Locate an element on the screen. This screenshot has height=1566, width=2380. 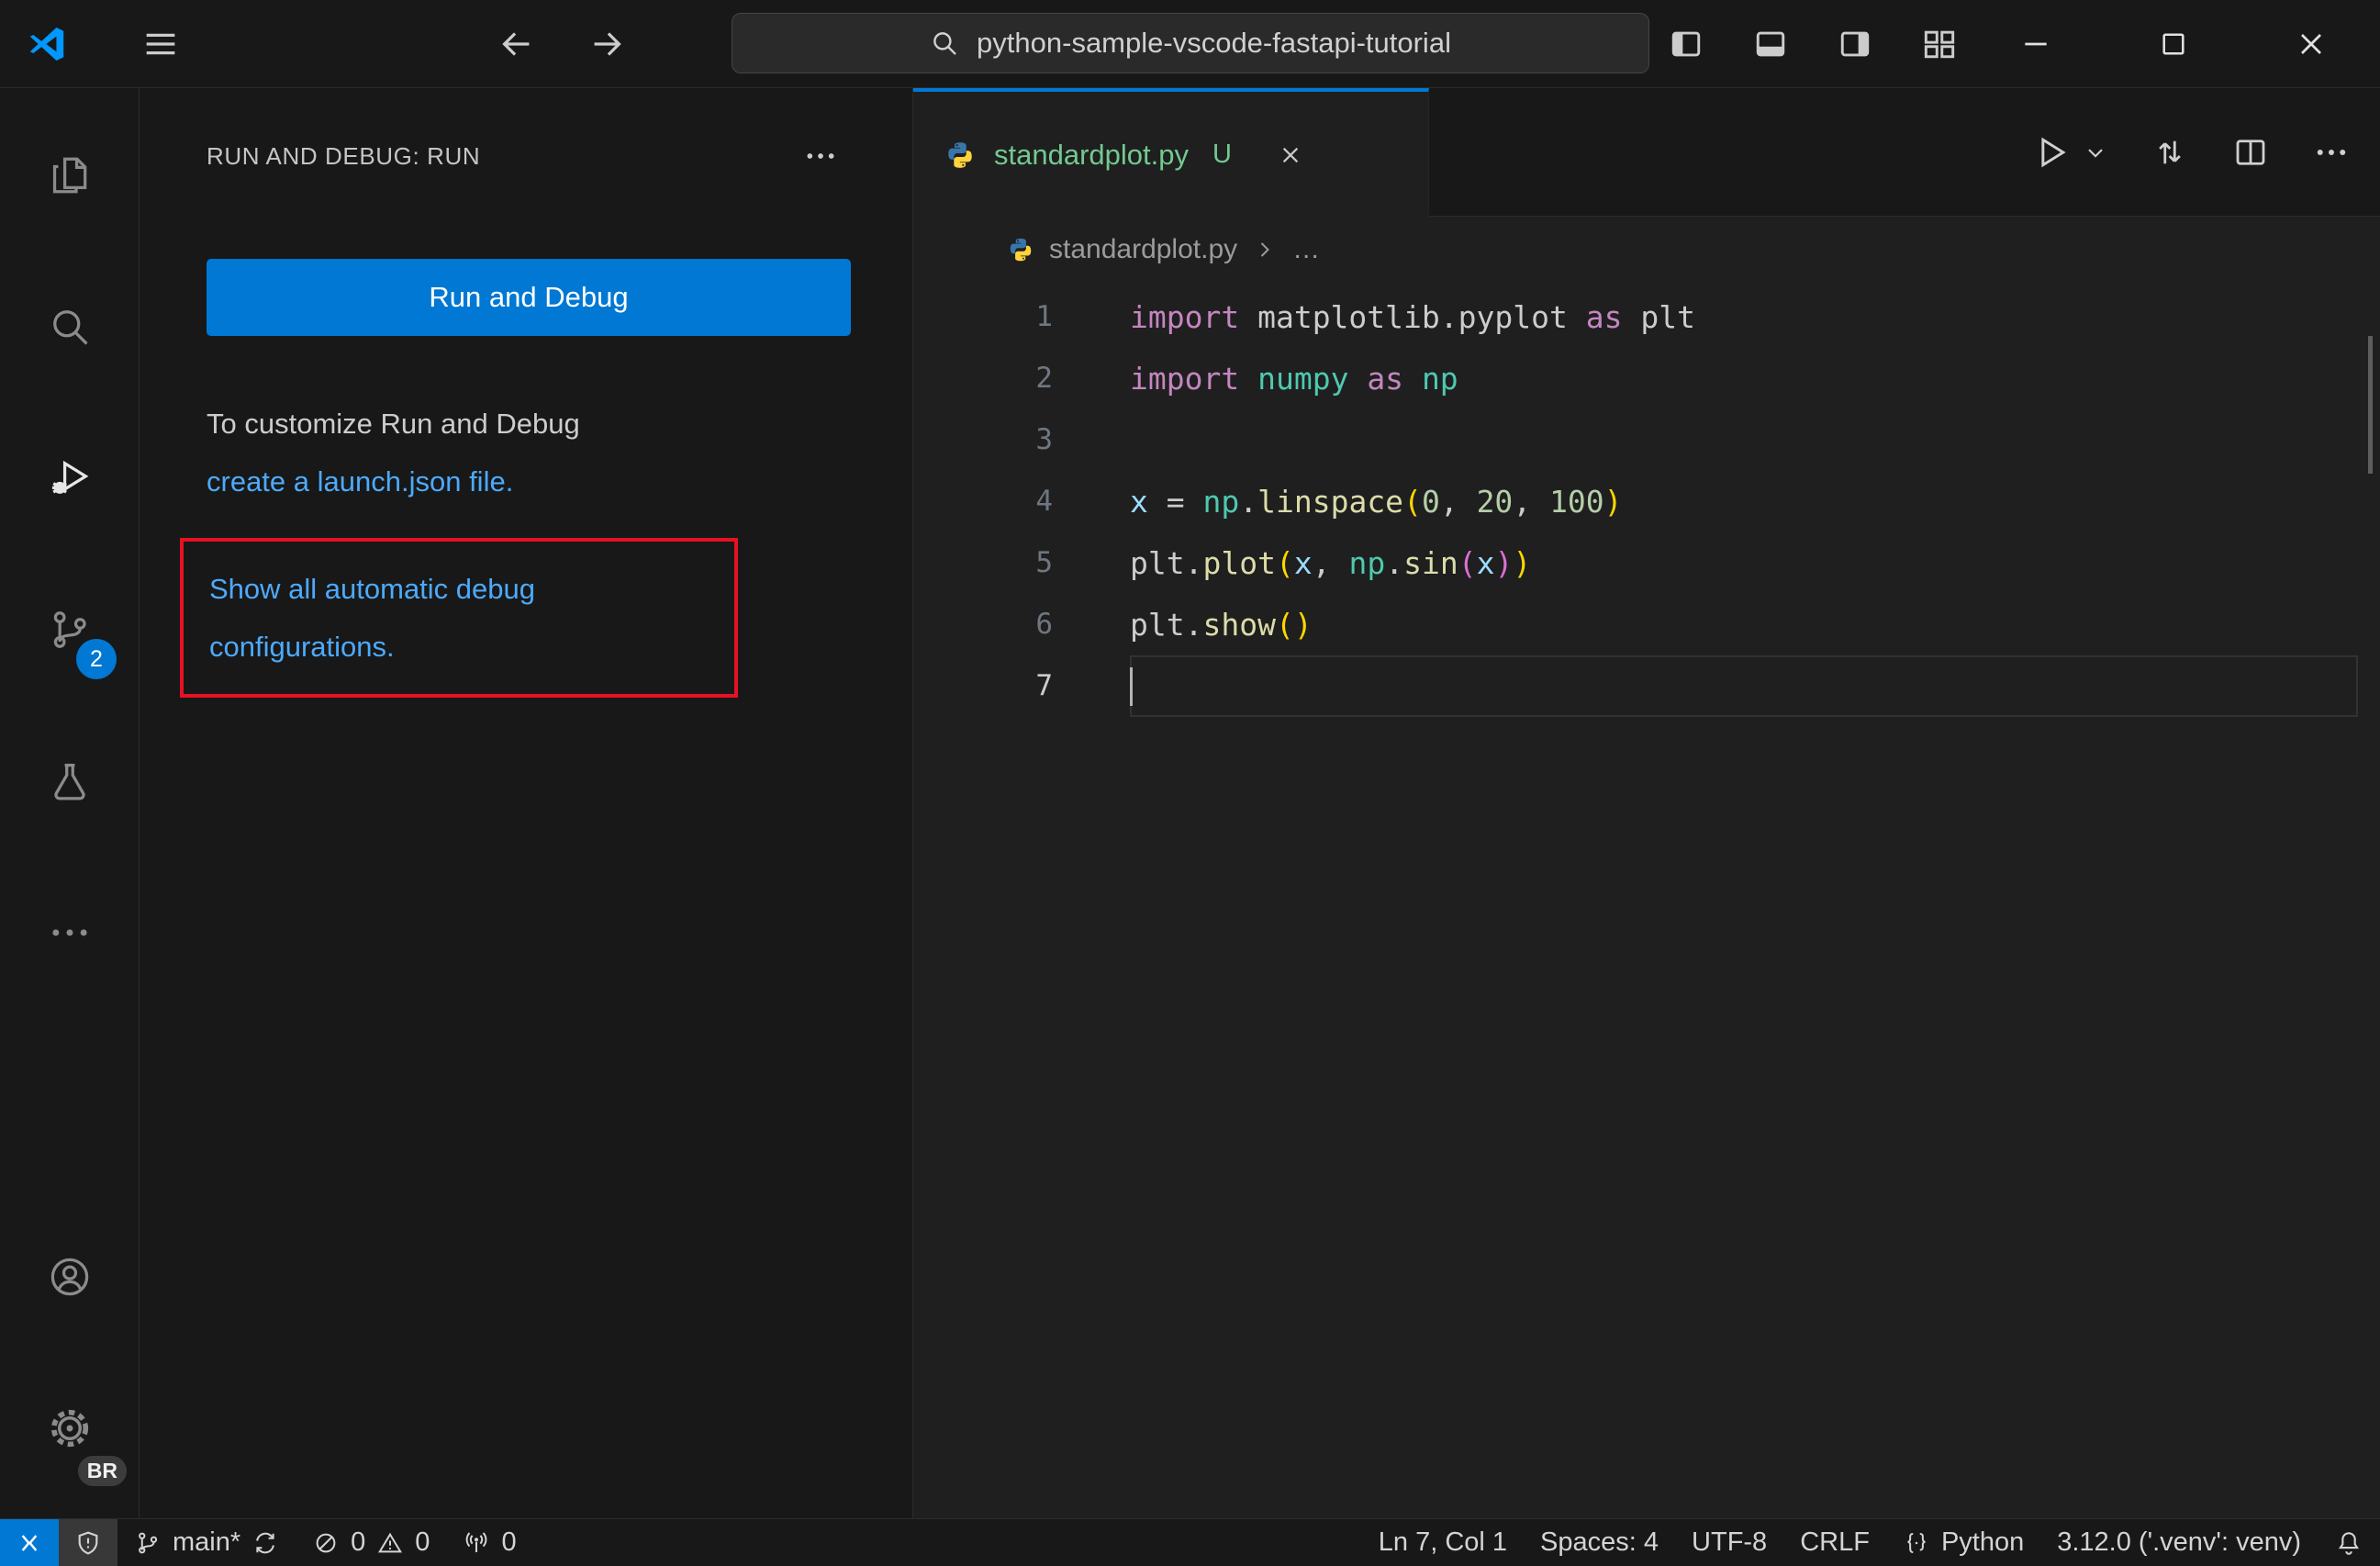
problems-item: 0 0 is located at coordinates (371, 1543).